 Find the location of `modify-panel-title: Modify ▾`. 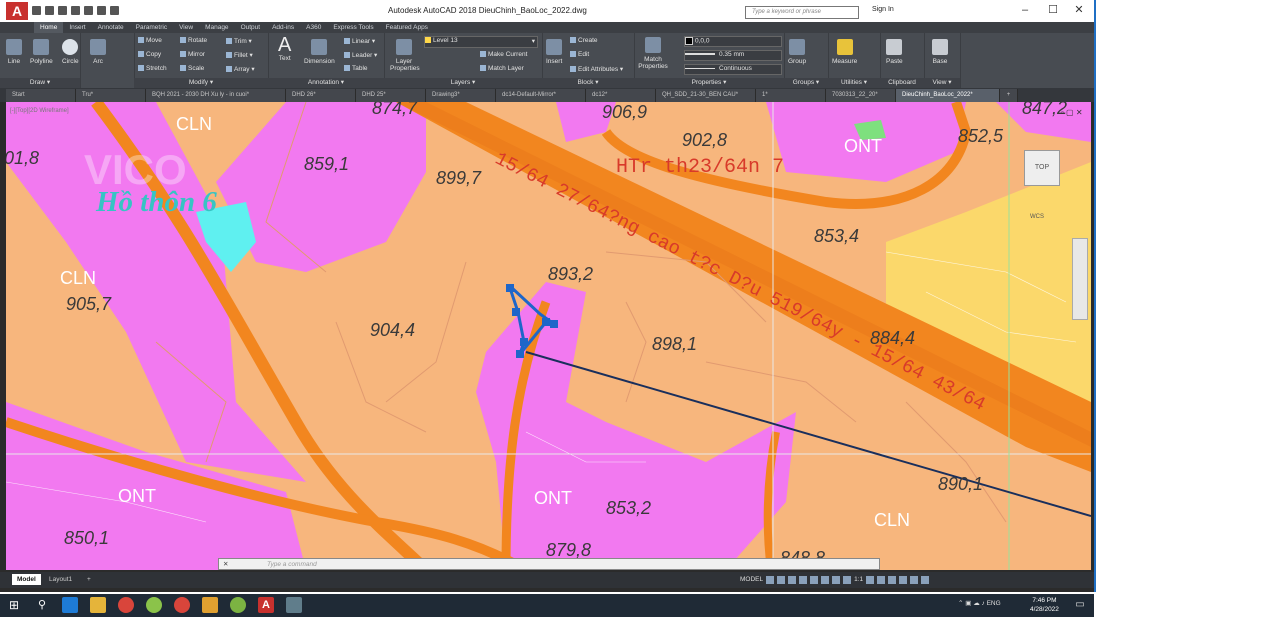

modify-panel-title: Modify ▾ is located at coordinates (201, 83).